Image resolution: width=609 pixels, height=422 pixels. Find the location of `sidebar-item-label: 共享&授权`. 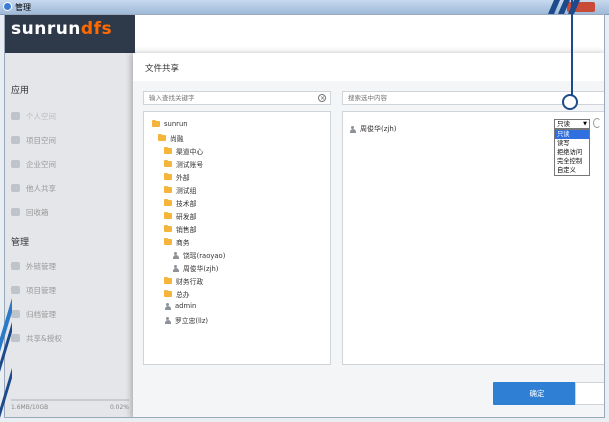

sidebar-item-label: 共享&授权 is located at coordinates (44, 338).